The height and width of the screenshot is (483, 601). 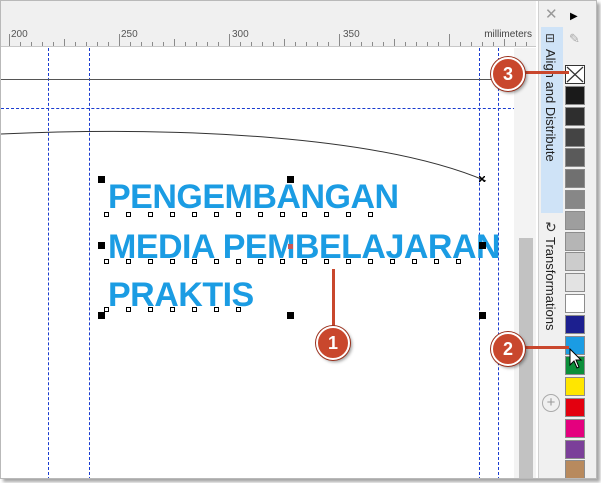 I want to click on callout-3: 3, so click(x=508, y=74).